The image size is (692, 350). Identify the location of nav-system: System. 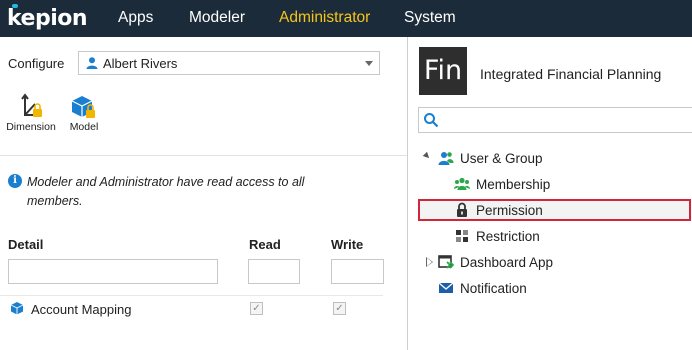
(430, 18).